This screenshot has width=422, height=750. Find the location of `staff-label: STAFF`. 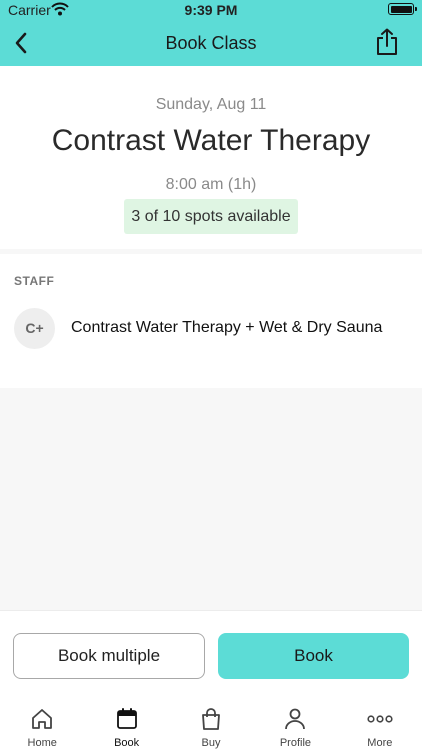

staff-label: STAFF is located at coordinates (34, 281).